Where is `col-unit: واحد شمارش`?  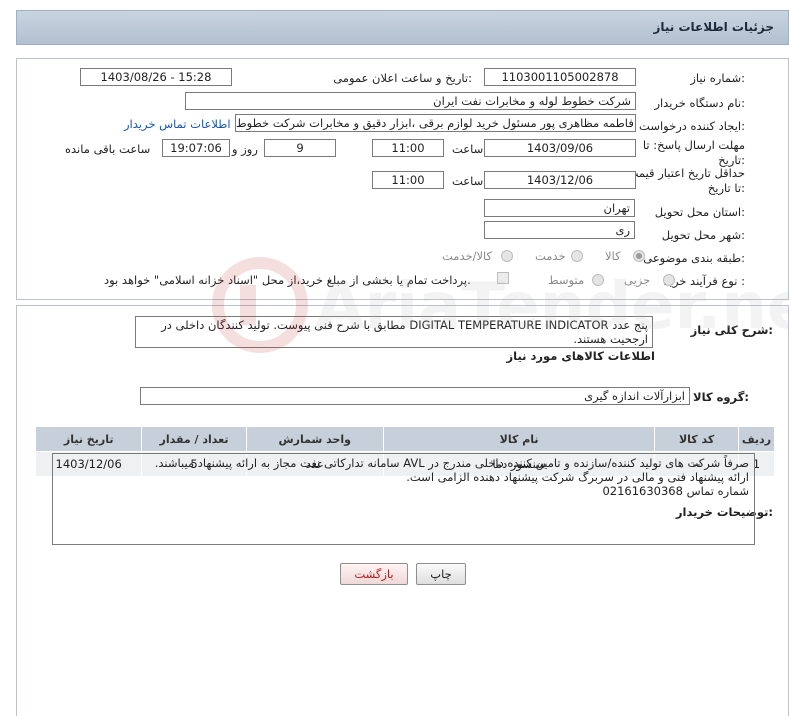 col-unit: واحد شمارش is located at coordinates (314, 439).